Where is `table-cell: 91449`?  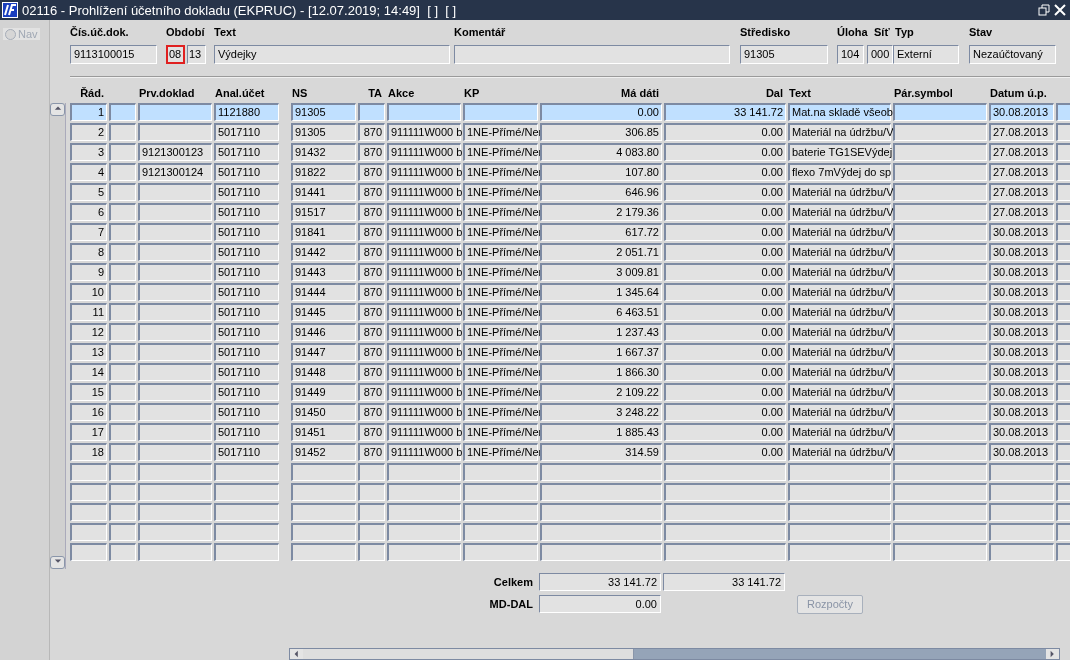
table-cell: 91449 is located at coordinates (323, 391).